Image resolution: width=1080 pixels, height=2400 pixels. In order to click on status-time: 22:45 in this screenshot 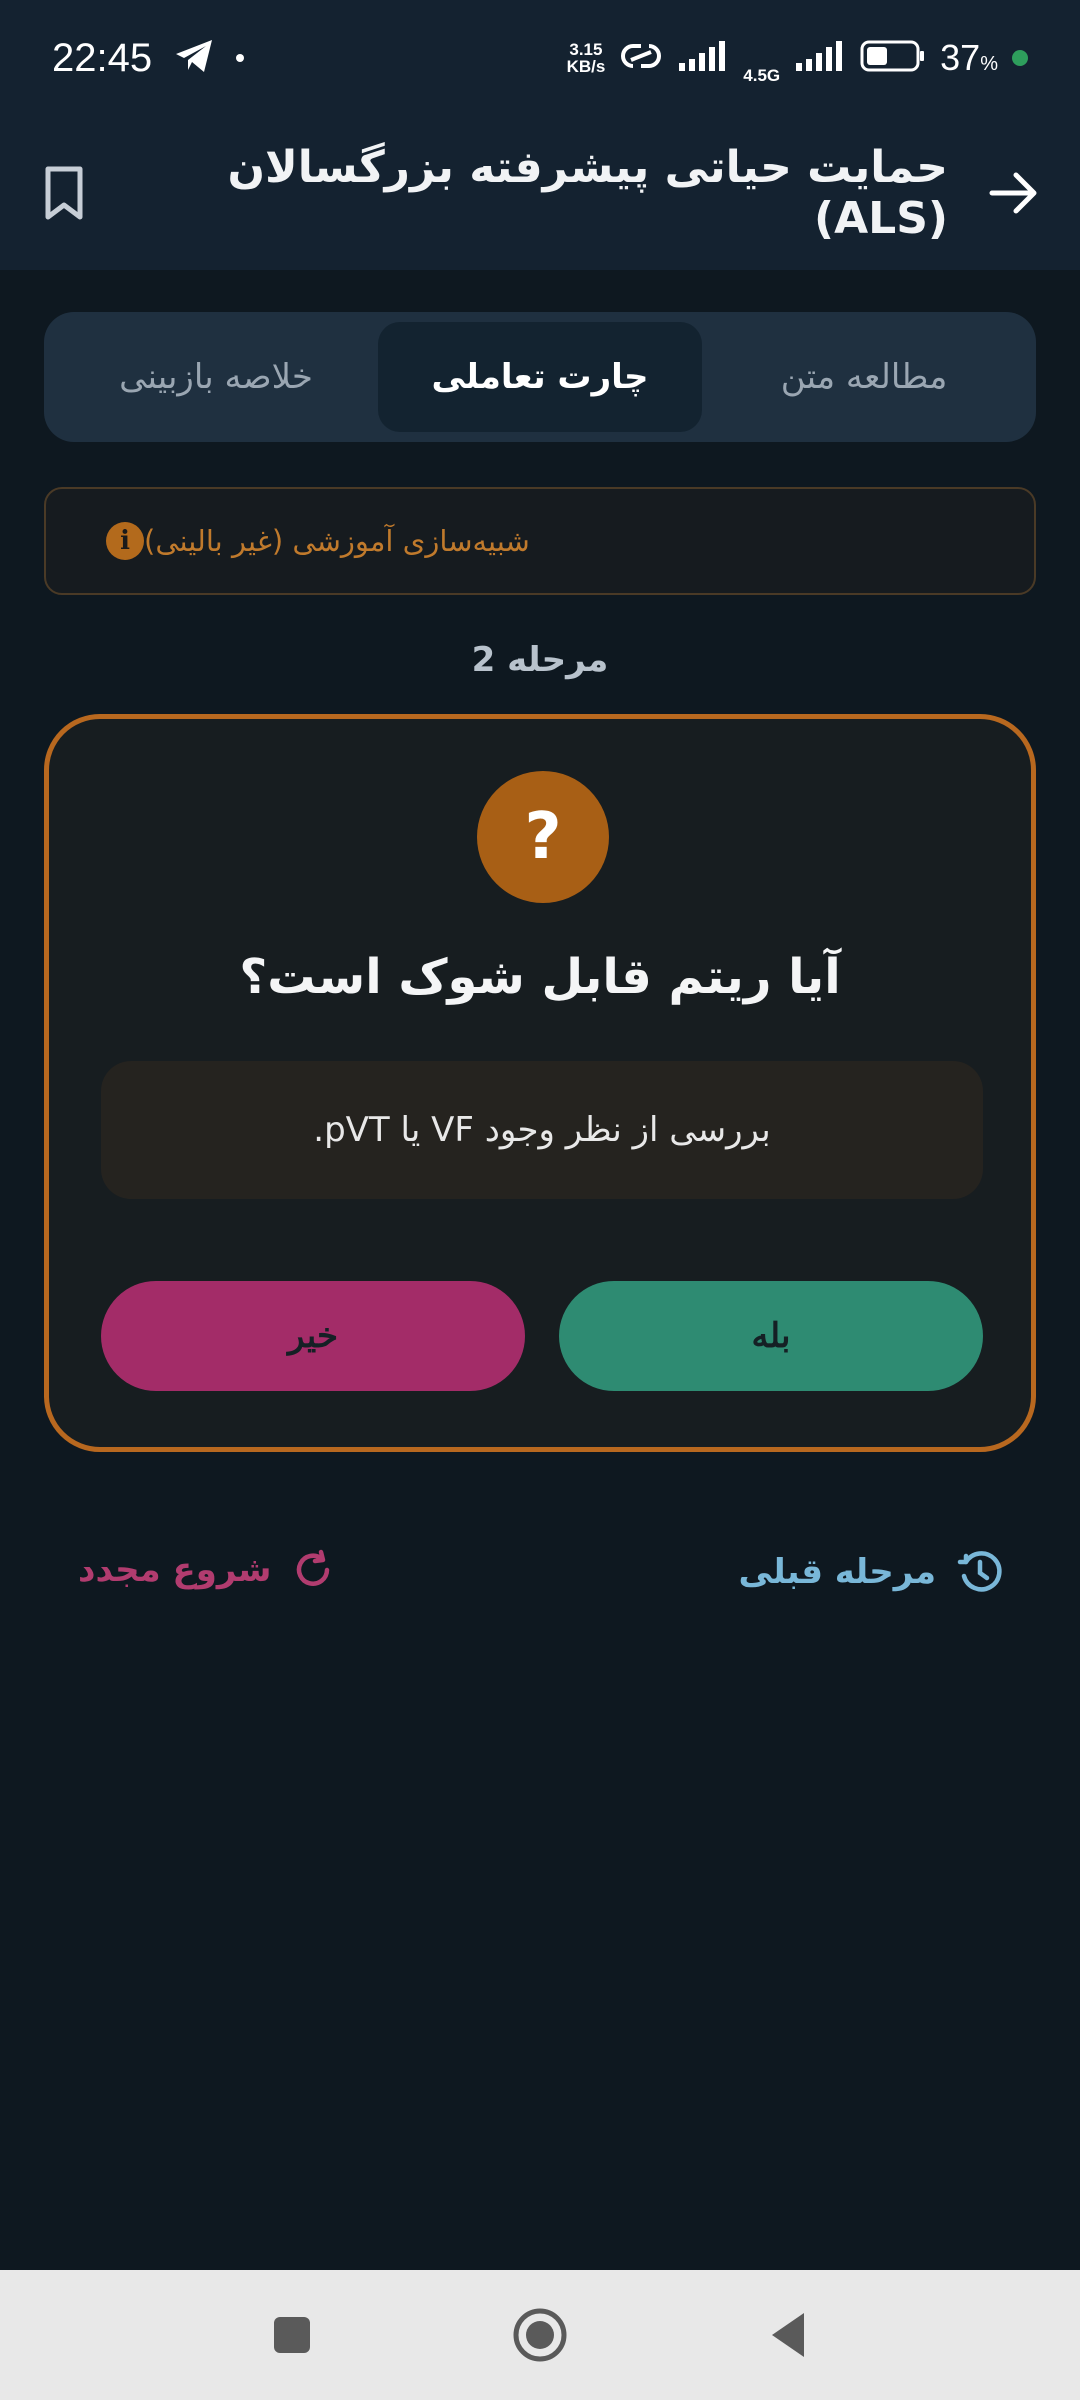, I will do `click(102, 57)`.